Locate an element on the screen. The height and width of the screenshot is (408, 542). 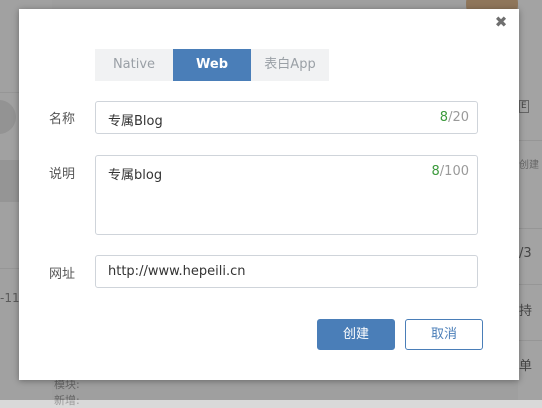
description-label: 说明 is located at coordinates (62, 174).